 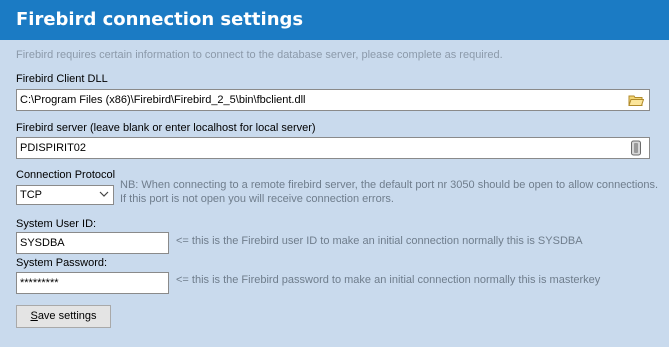 I want to click on password-field: *********, so click(x=92, y=283).